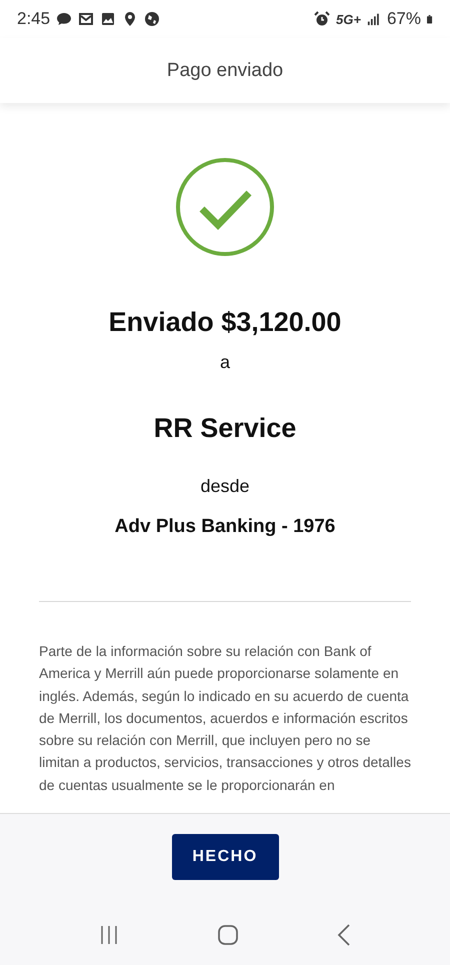 The width and height of the screenshot is (450, 965). What do you see at coordinates (225, 207) in the screenshot?
I see `check-circle-icon` at bounding box center [225, 207].